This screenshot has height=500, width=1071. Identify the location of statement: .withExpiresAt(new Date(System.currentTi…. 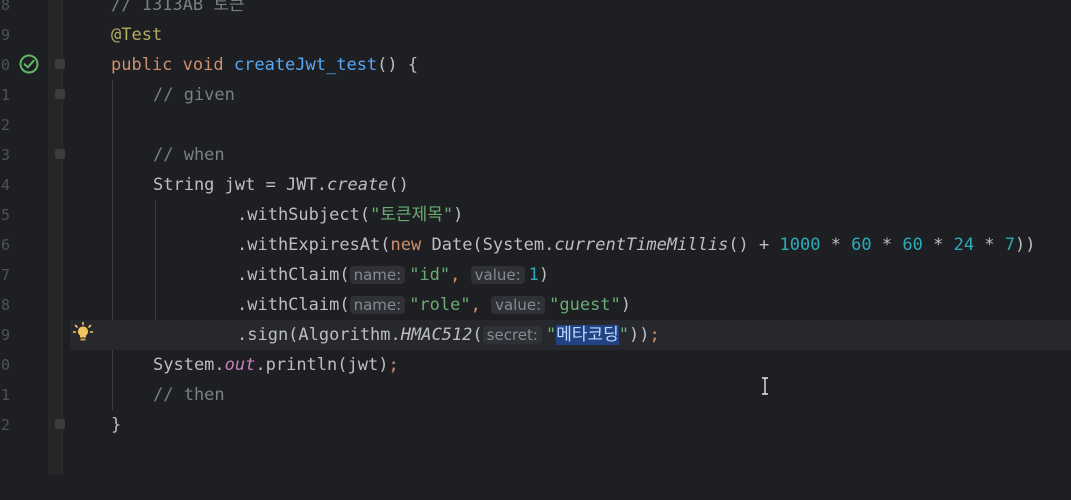
(636, 245).